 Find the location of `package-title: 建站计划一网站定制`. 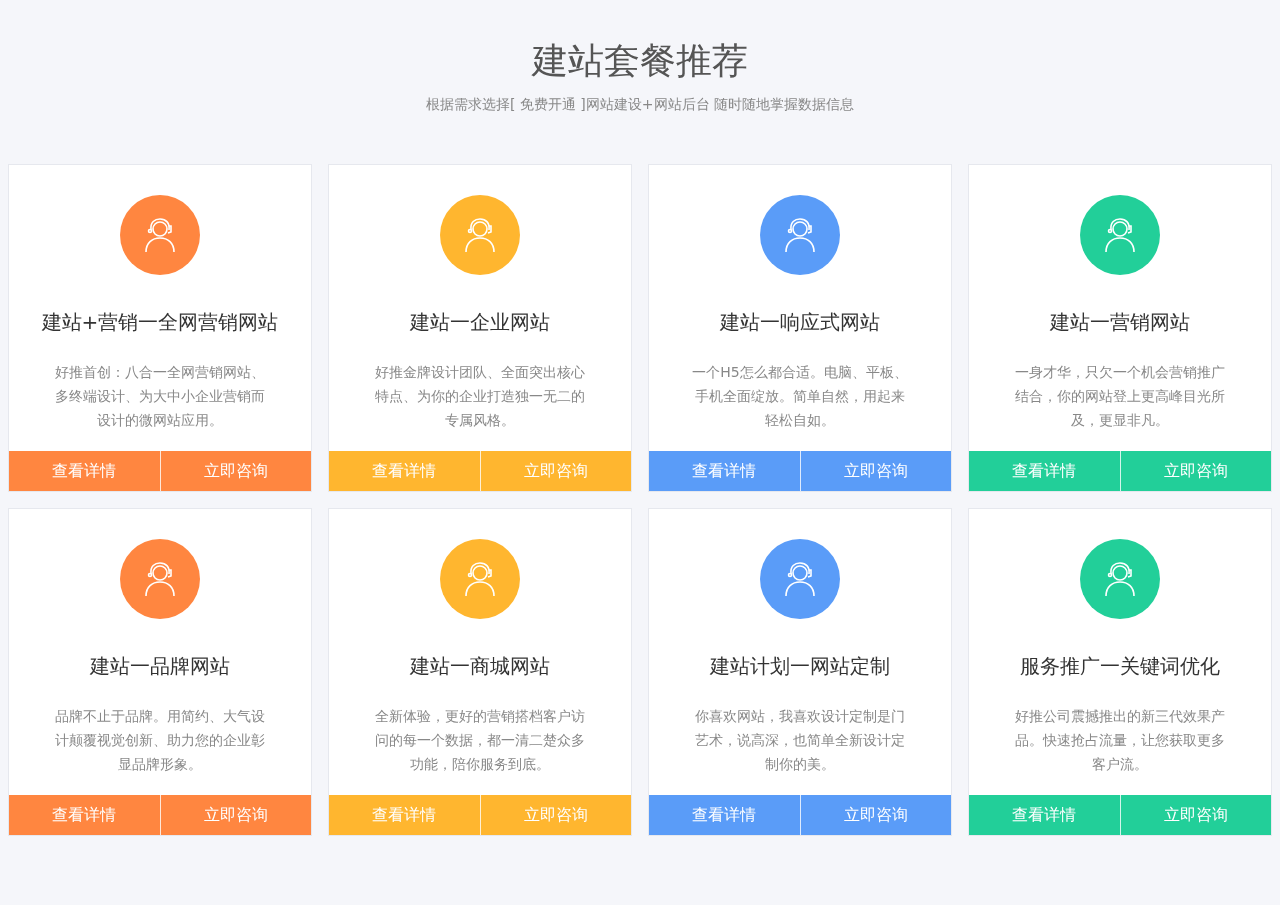

package-title: 建站计划一网站定制 is located at coordinates (800, 666).